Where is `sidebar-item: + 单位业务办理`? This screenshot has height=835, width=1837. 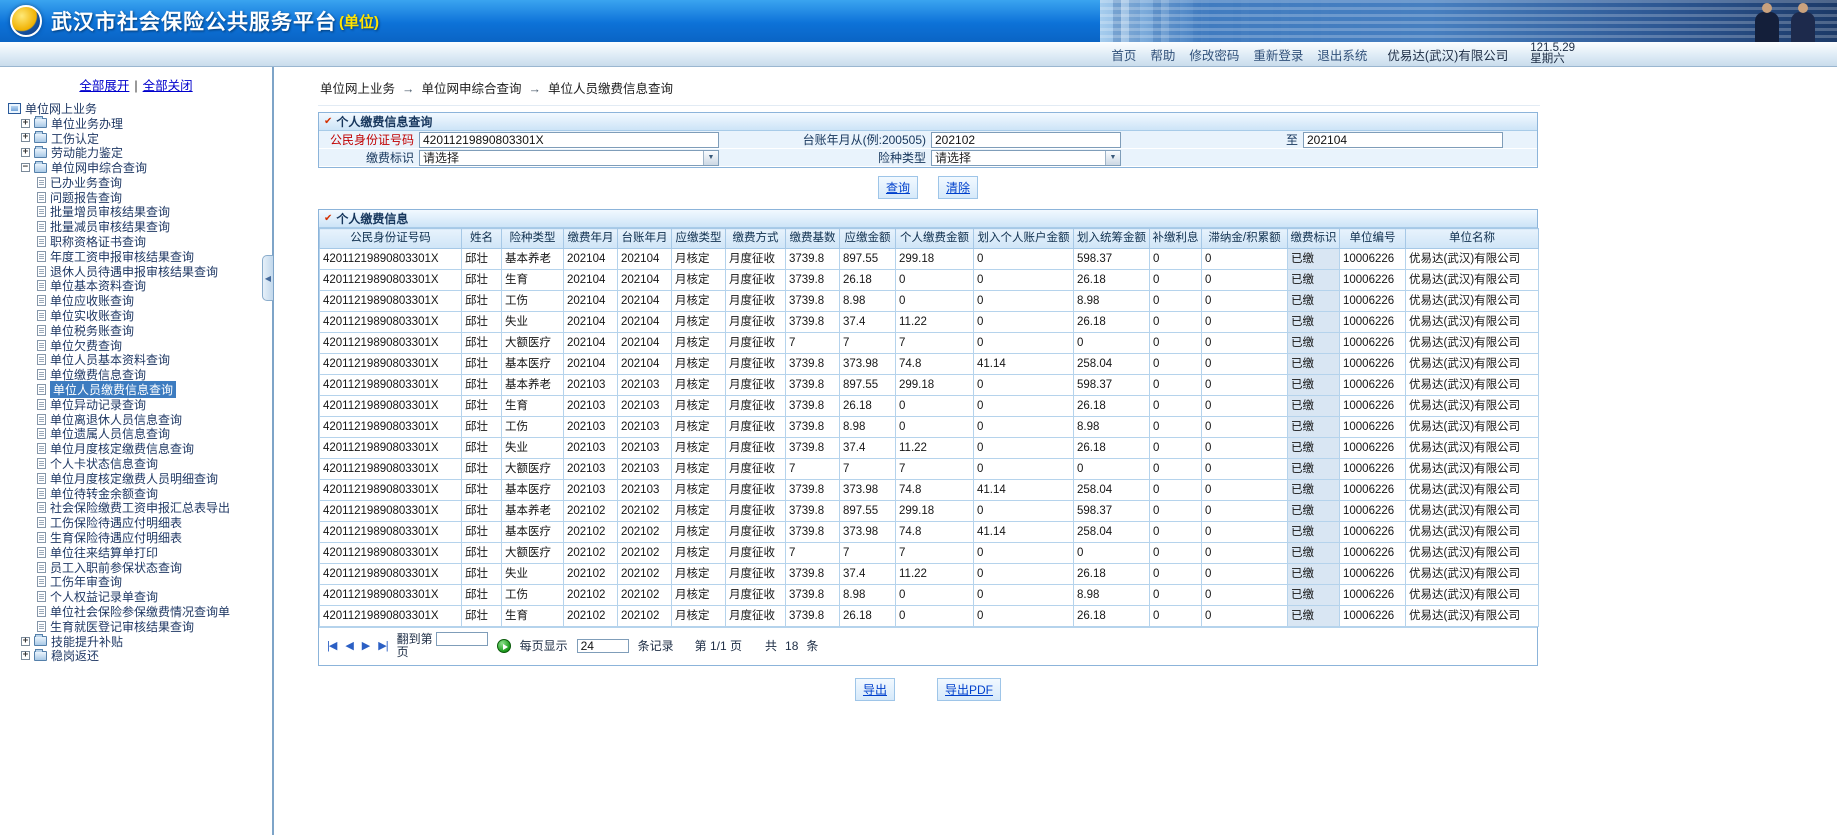
sidebar-item: + 单位业务办理 is located at coordinates (139, 123).